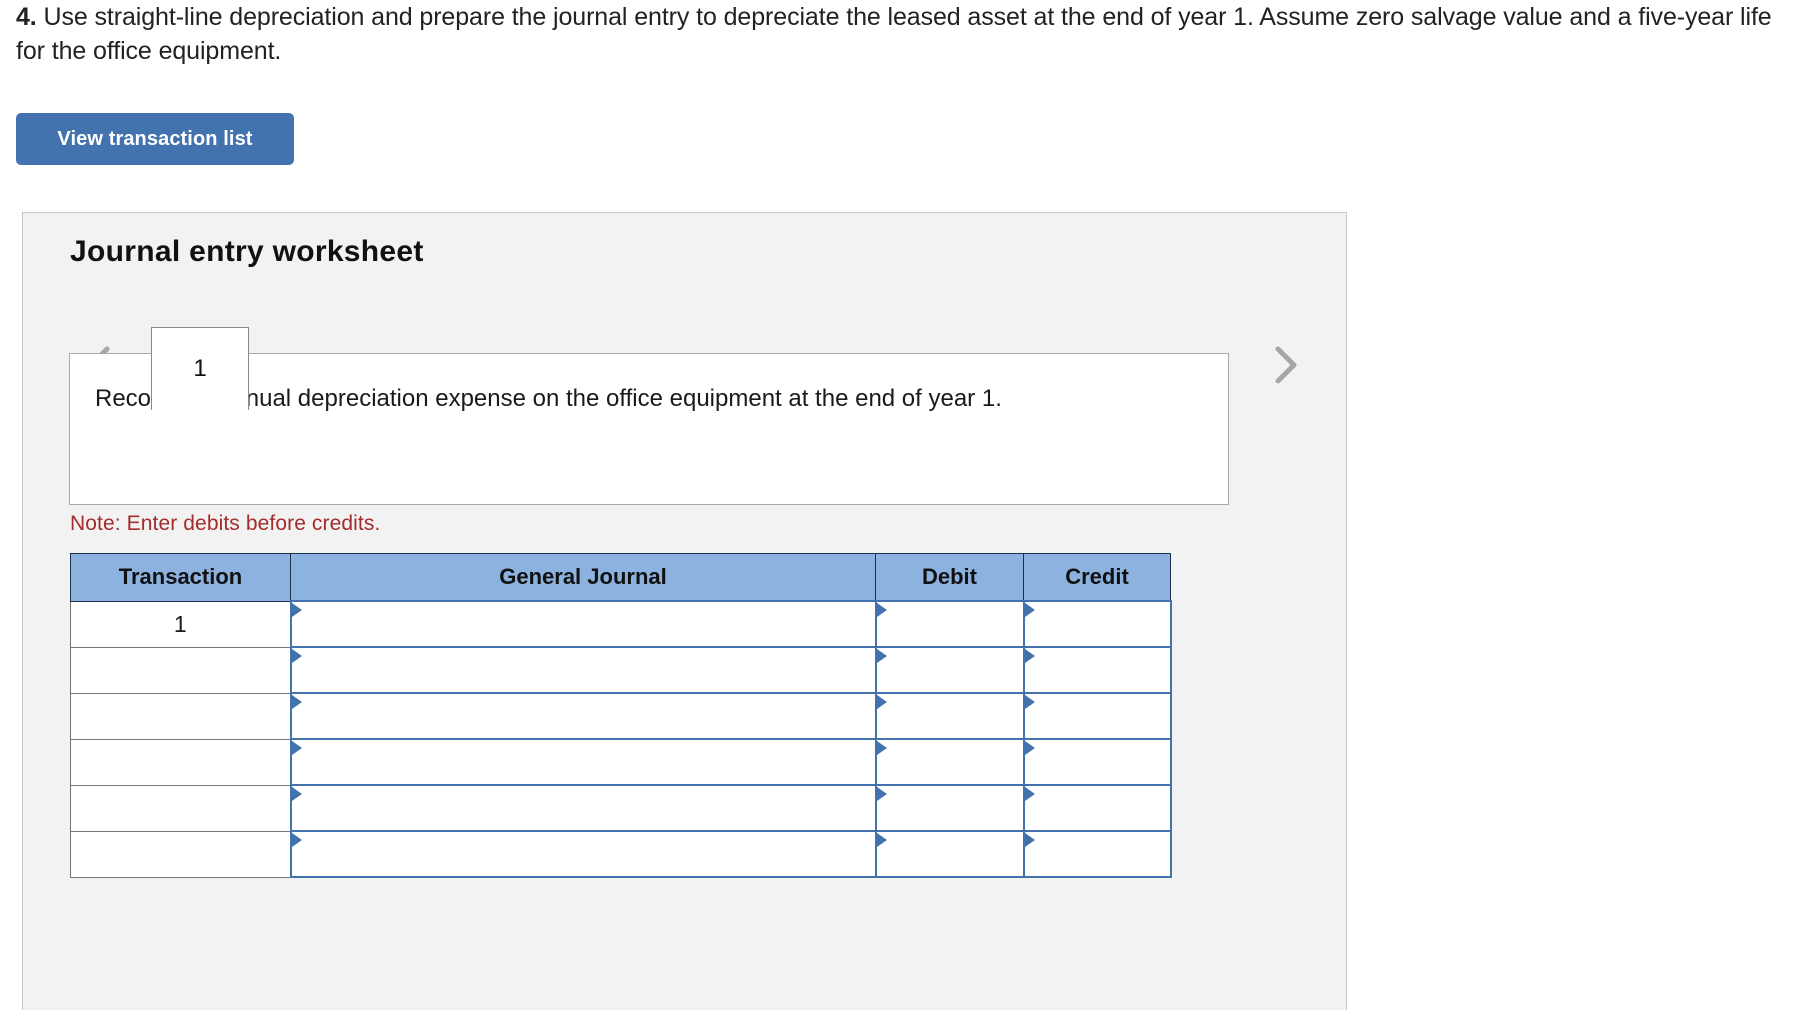 The height and width of the screenshot is (1010, 1810). I want to click on worksheet-tab-1: 1, so click(200, 368).